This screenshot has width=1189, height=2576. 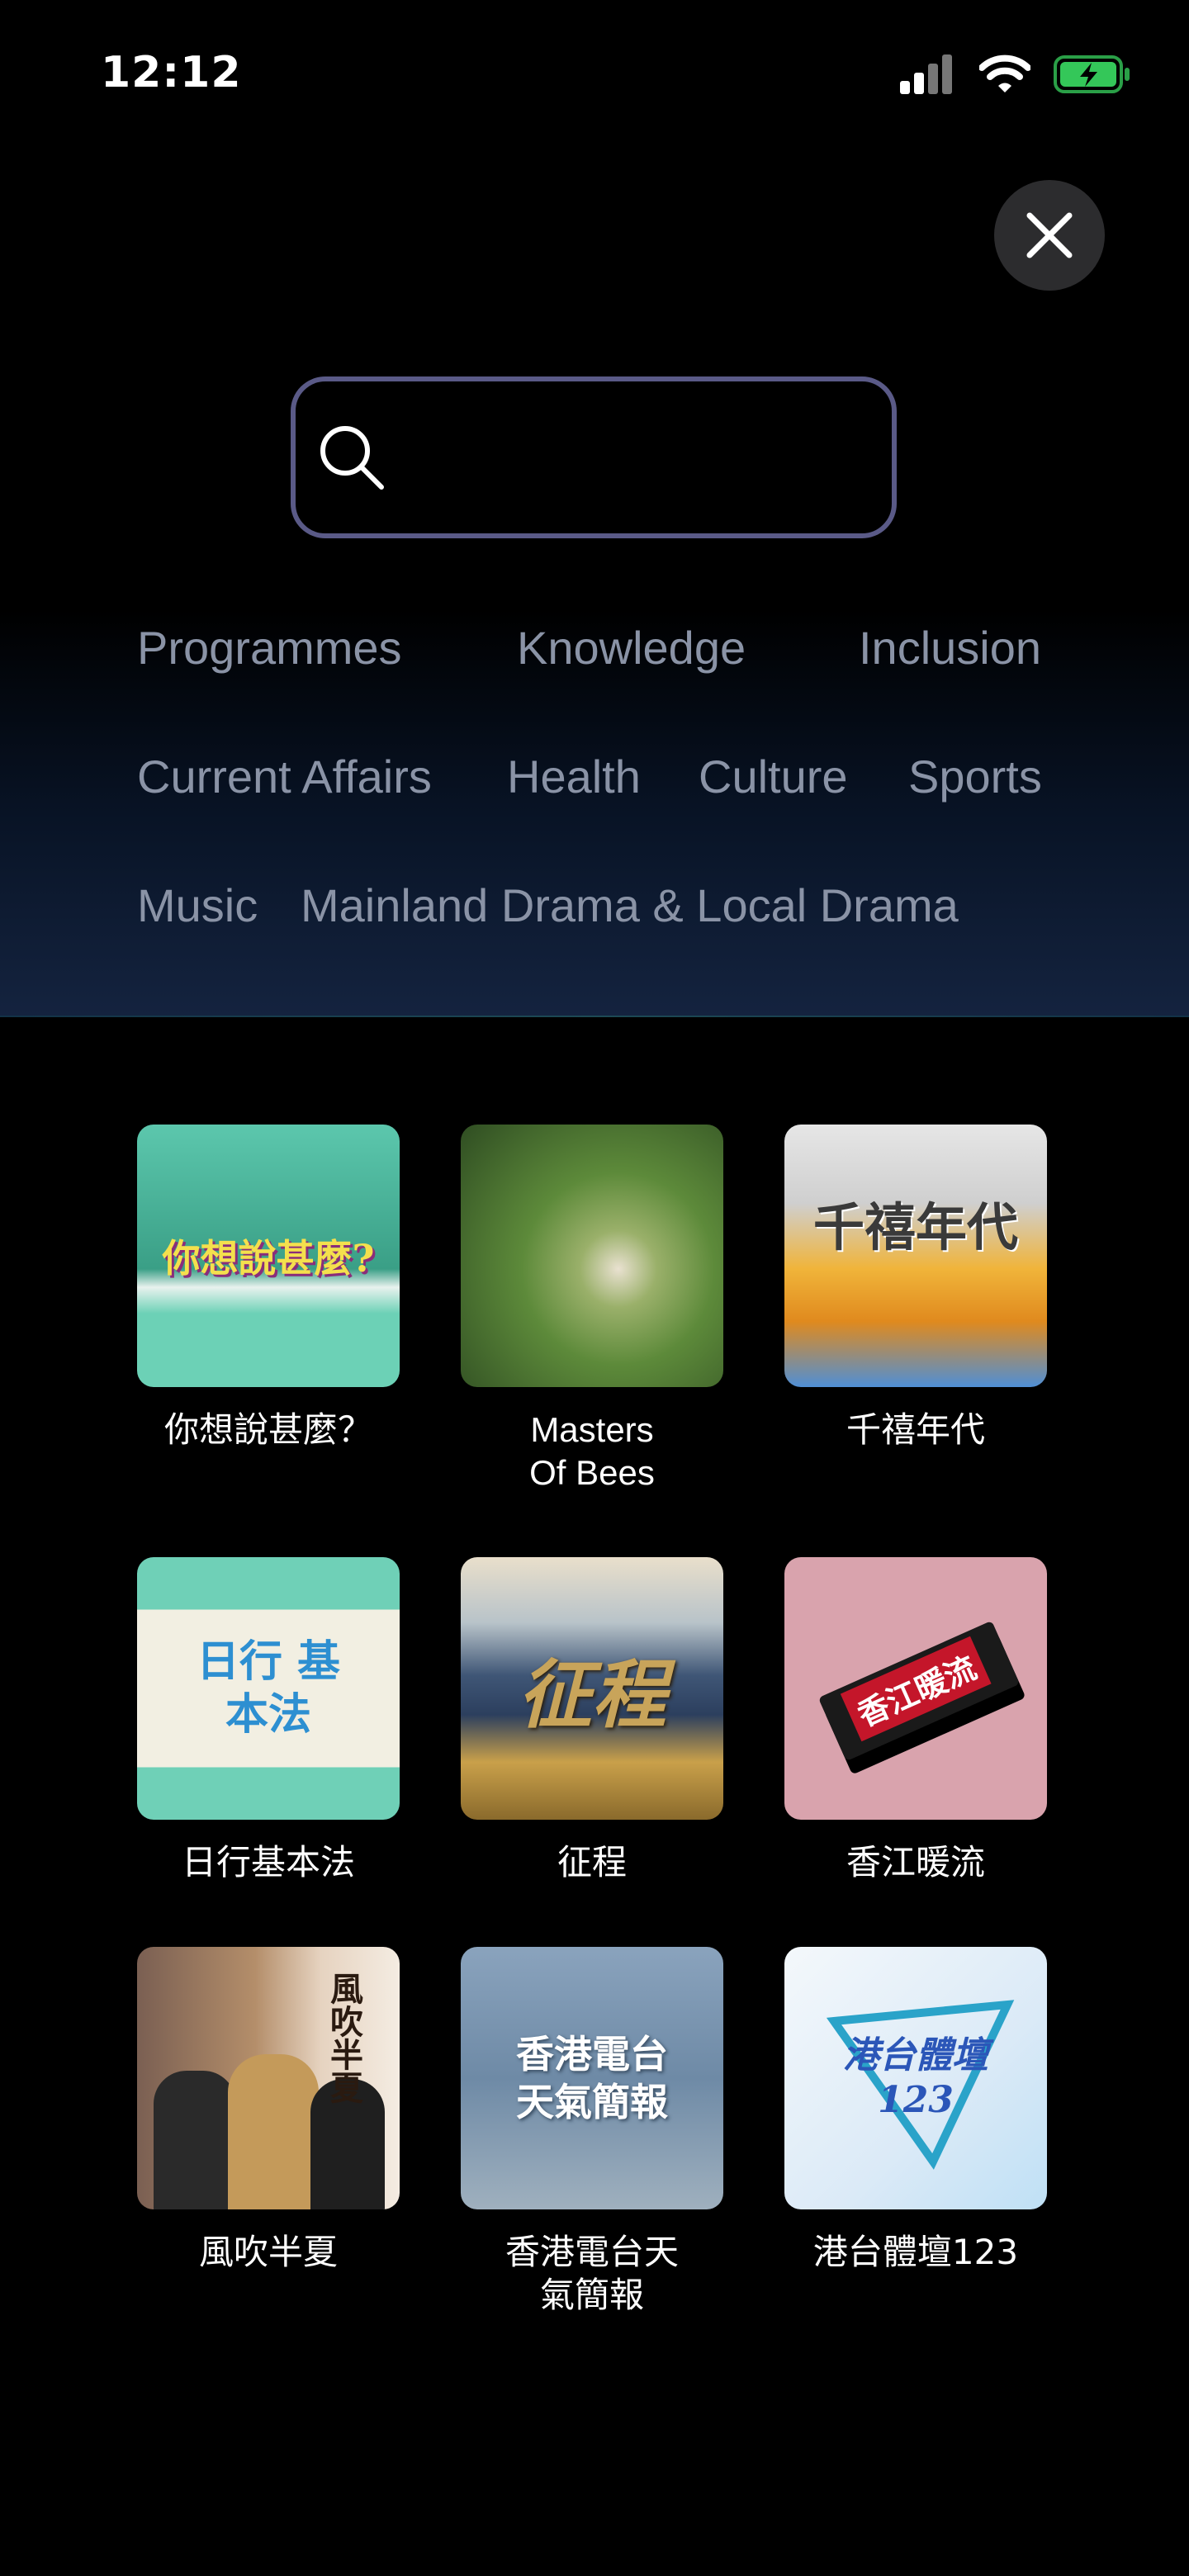 What do you see at coordinates (592, 1695) in the screenshot?
I see `programme-artwork-text: 征程` at bounding box center [592, 1695].